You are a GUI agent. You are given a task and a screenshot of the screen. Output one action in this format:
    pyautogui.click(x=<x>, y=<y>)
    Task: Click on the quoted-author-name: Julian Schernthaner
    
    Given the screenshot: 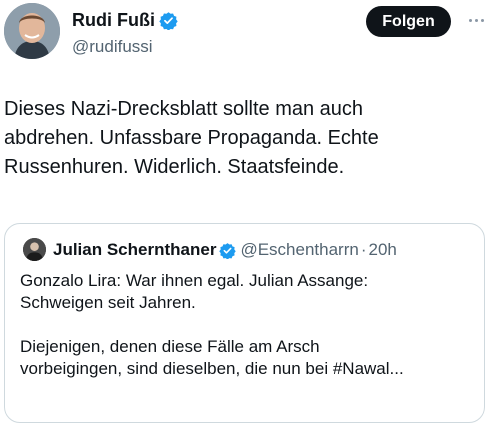 What is the action you would take?
    pyautogui.click(x=134, y=250)
    